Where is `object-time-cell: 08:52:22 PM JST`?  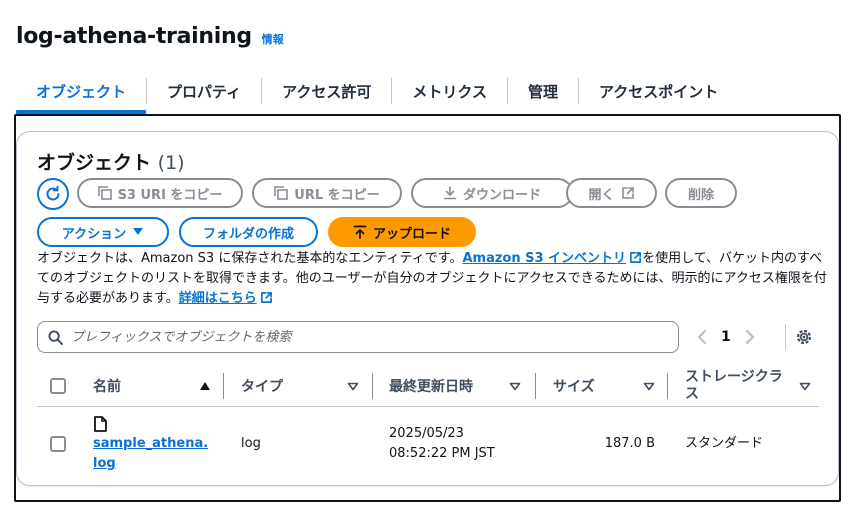
object-time-cell: 08:52:22 PM JST is located at coordinates (442, 453).